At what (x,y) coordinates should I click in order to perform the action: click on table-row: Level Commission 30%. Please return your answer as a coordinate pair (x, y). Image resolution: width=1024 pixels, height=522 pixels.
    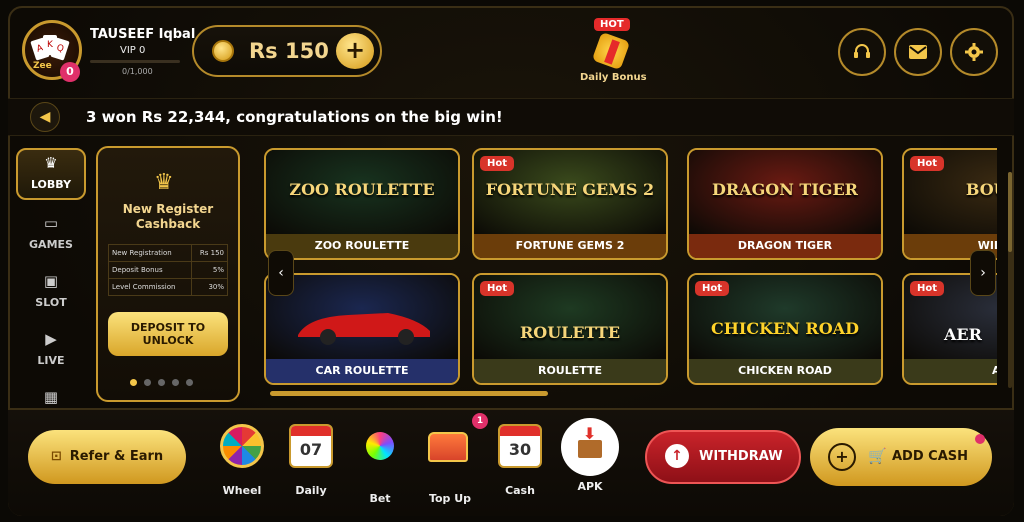
    Looking at the image, I should click on (168, 287).